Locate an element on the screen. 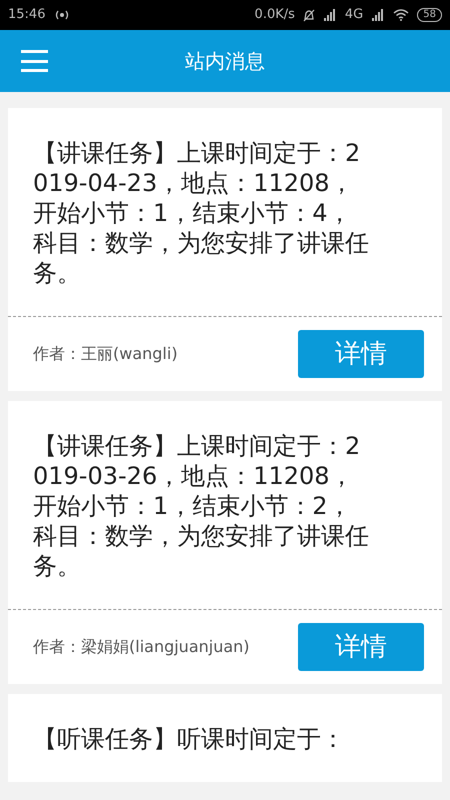 Image resolution: width=450 pixels, height=800 pixels. battery-indicator: 58 is located at coordinates (429, 15).